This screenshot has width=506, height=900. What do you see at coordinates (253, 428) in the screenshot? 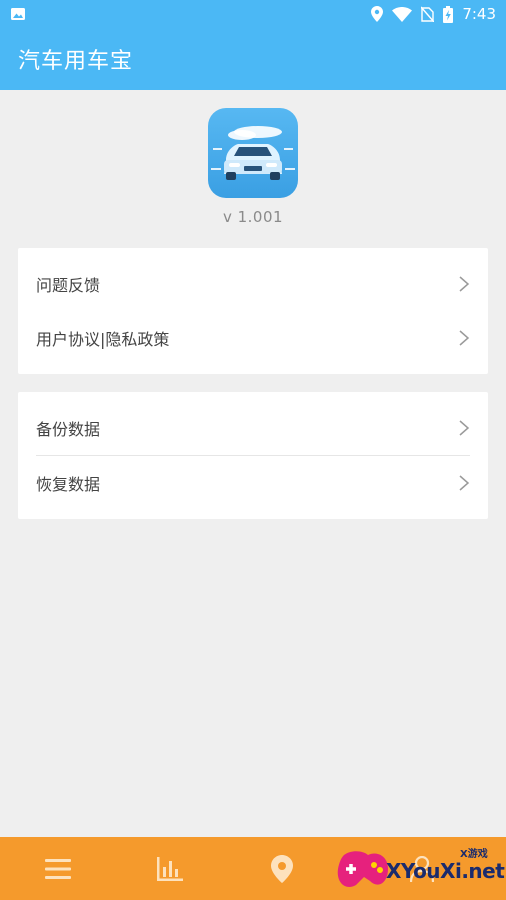
I see `menu-item-backup-data: 备份数据` at bounding box center [253, 428].